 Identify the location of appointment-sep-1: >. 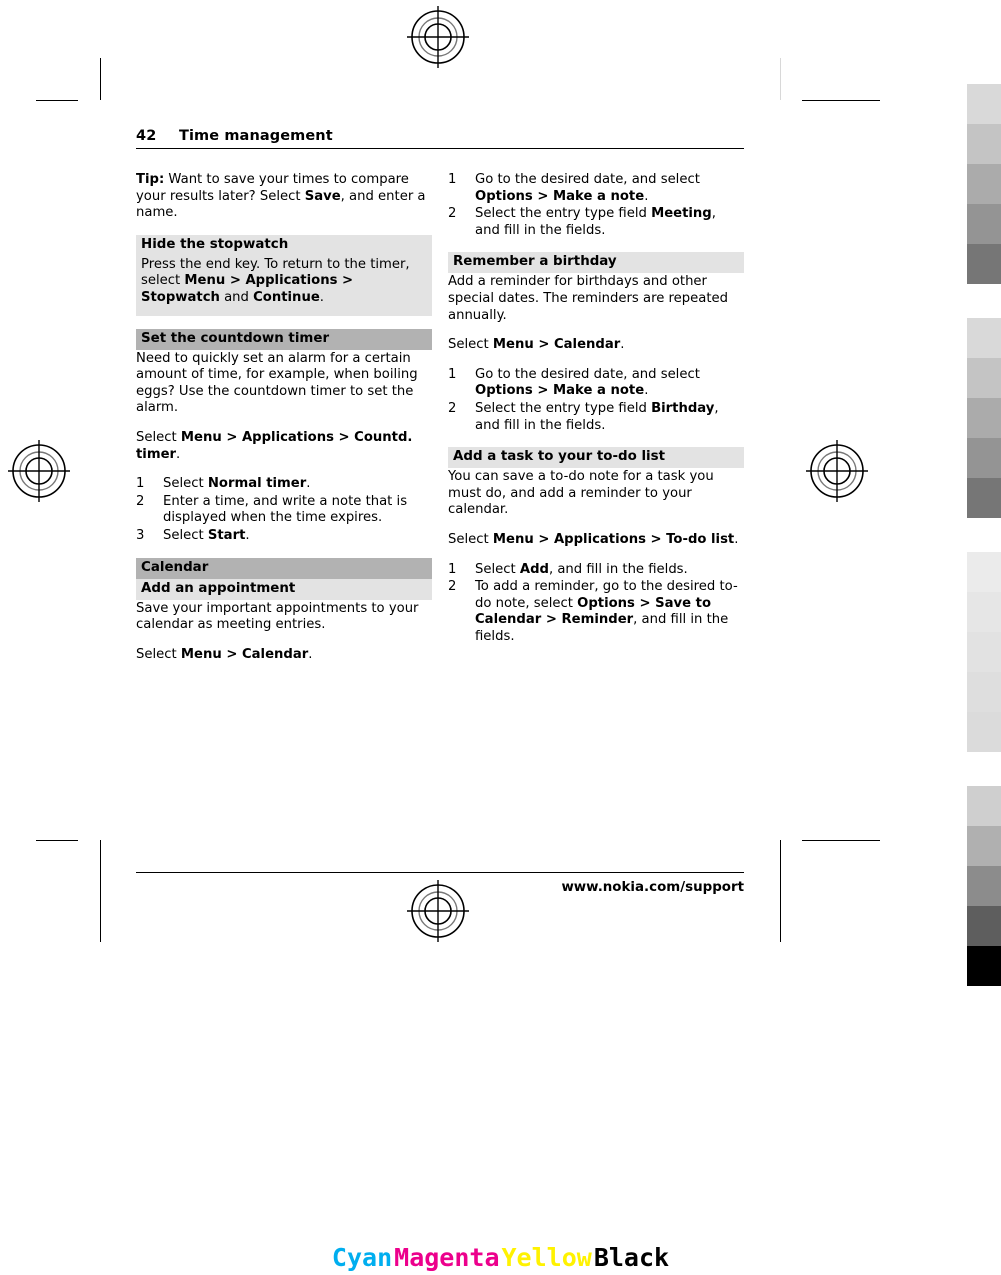
(231, 654).